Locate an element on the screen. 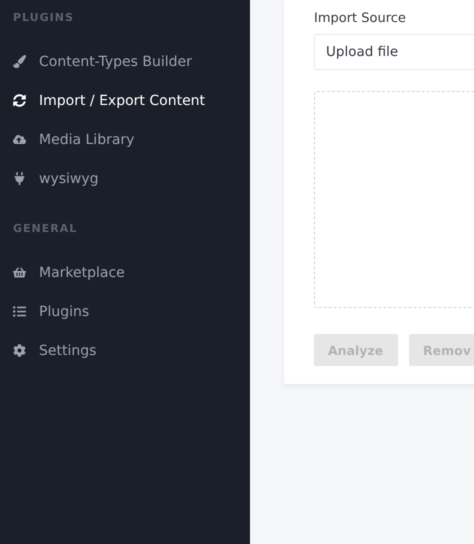  sidebar-item: wysiwyg is located at coordinates (125, 178).